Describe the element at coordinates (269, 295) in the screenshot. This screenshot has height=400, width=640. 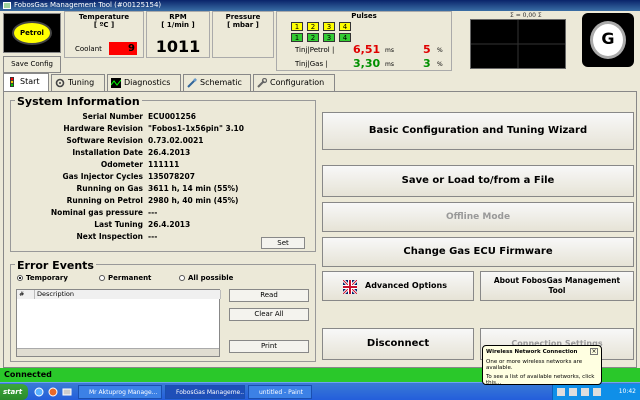
I see `read-errors-button: Read` at that location.